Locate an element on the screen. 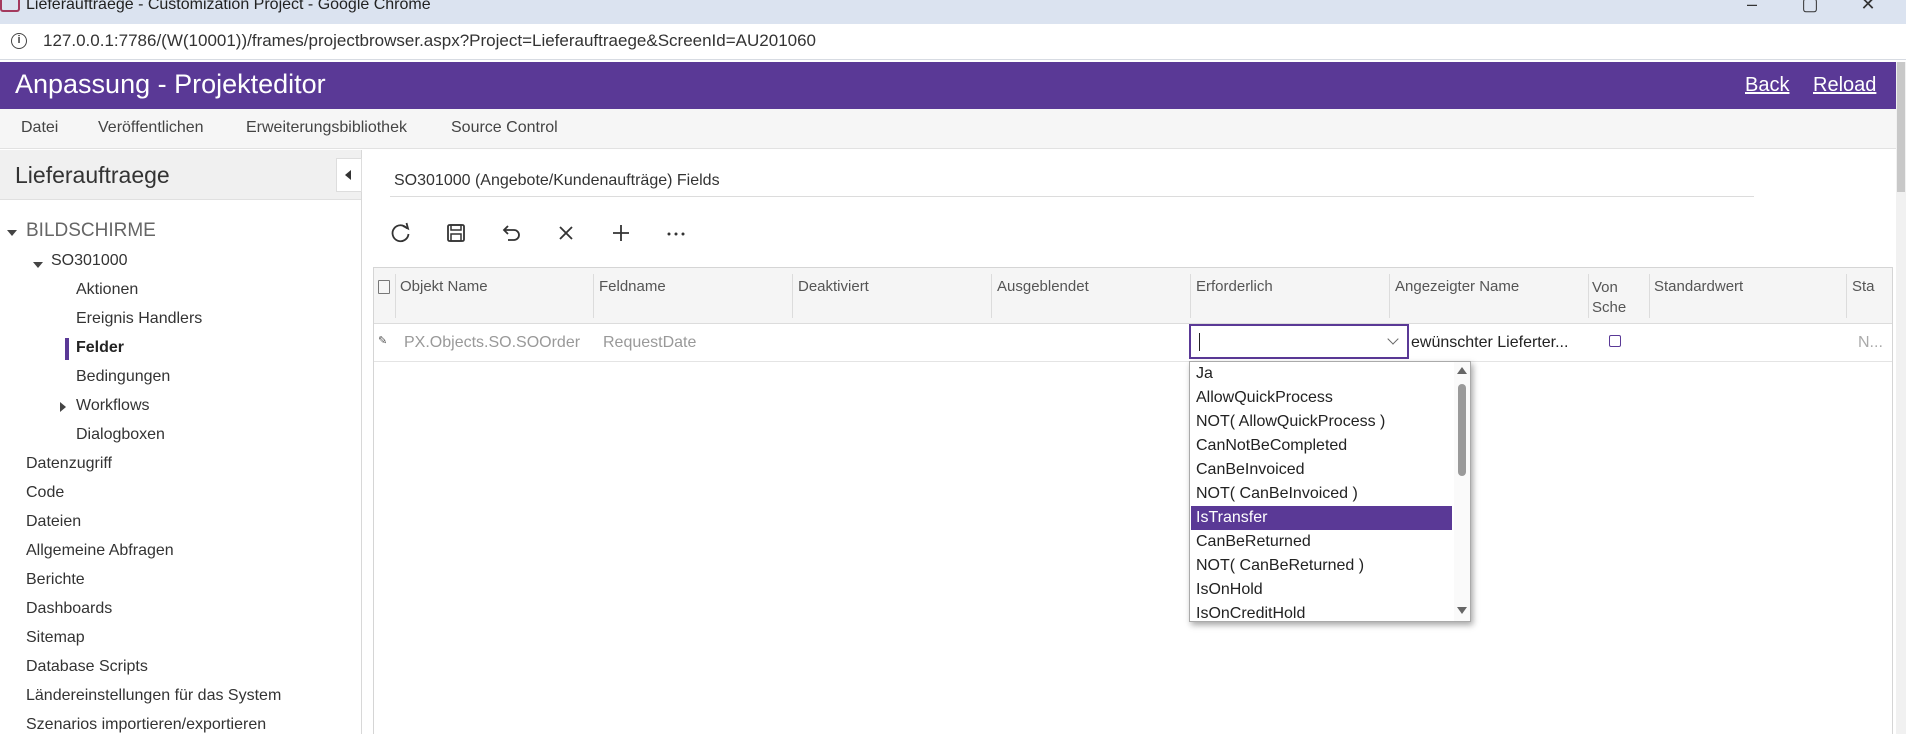  tree-section-dateien: Dateien is located at coordinates (53, 522).